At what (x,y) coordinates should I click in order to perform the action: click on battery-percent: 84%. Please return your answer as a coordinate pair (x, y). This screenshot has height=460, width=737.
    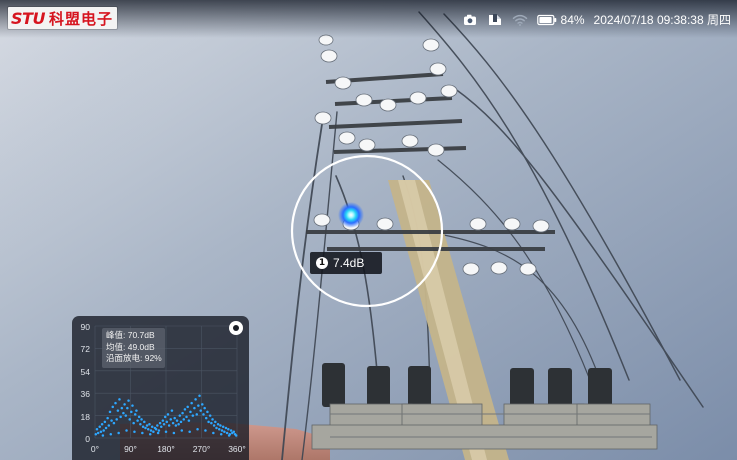
    Looking at the image, I should click on (572, 19).